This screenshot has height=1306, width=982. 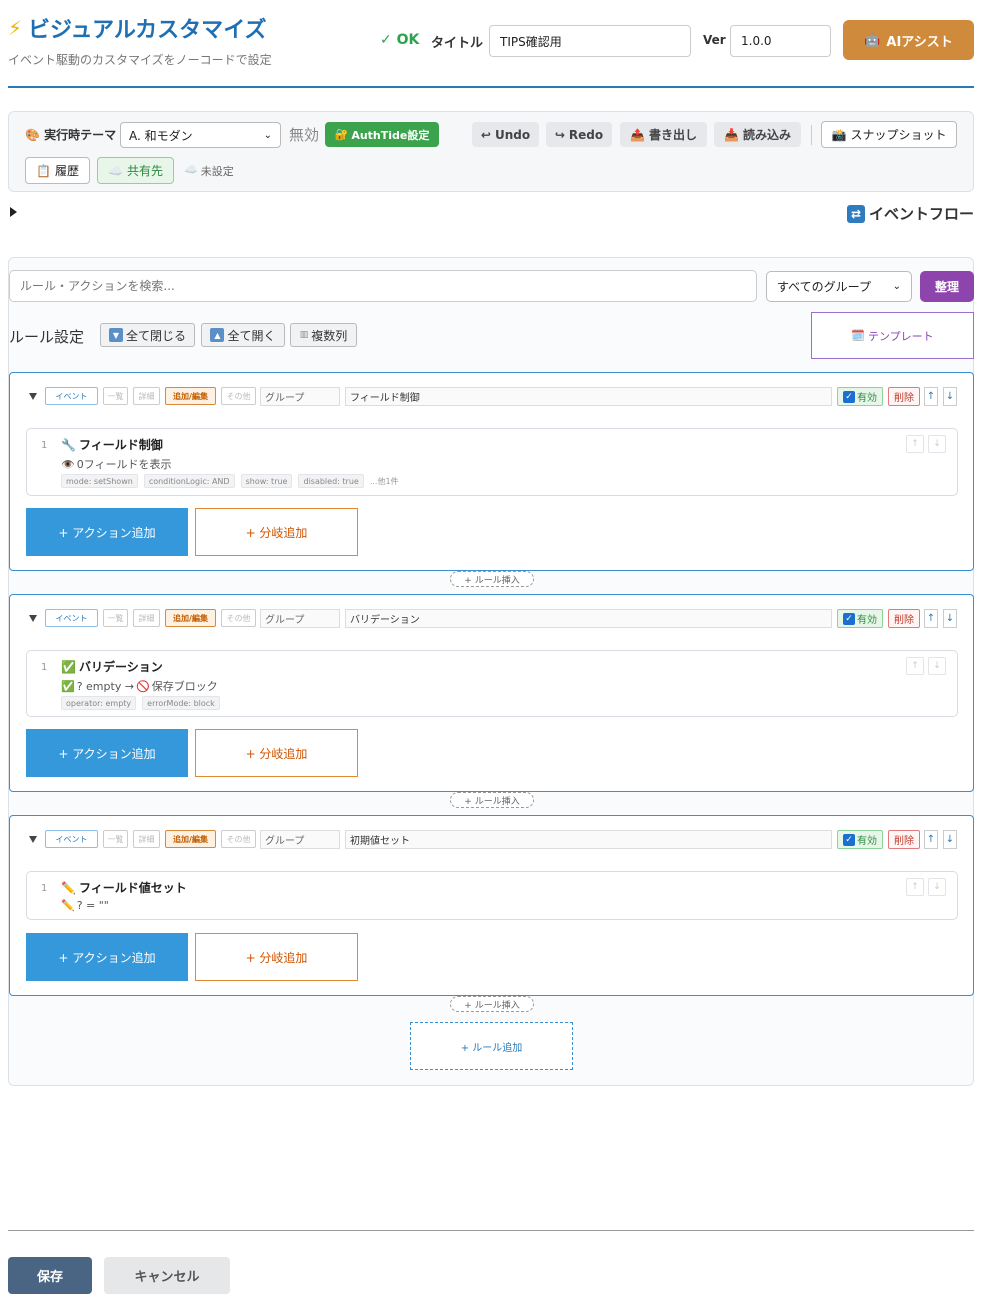 I want to click on import-button: 📥 読み込み, so click(x=757, y=134).